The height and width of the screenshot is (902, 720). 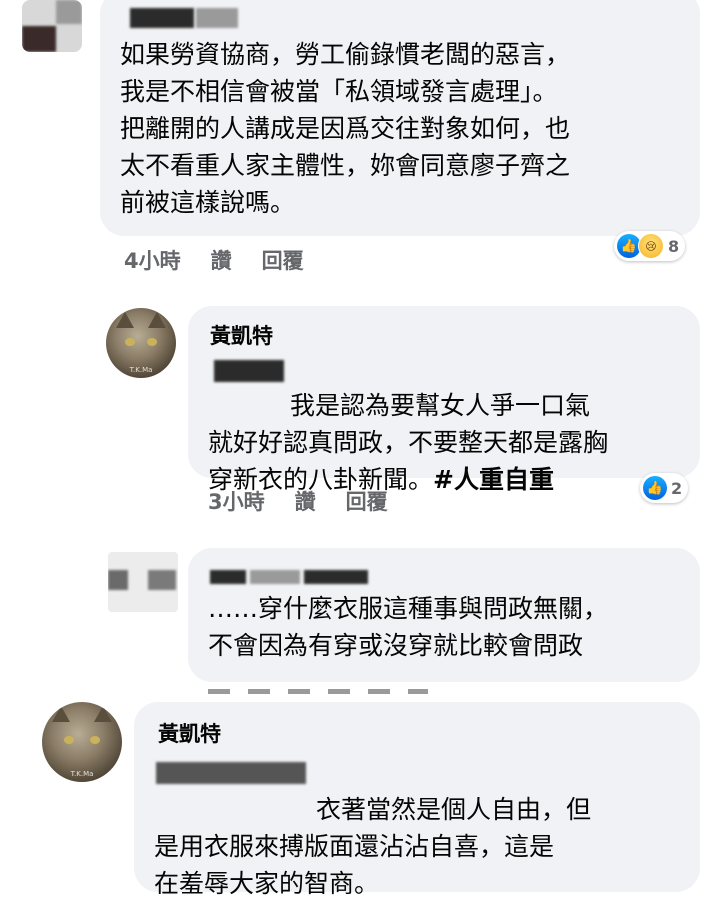 I want to click on comment-actions-2: 3小時 讚 回覆, so click(x=313, y=501).